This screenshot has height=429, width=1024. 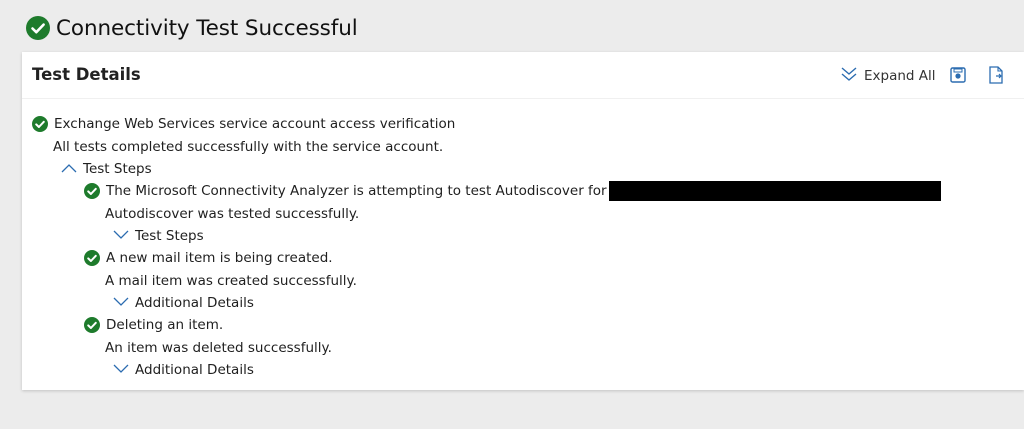 I want to click on redacted-block, so click(x=774, y=191).